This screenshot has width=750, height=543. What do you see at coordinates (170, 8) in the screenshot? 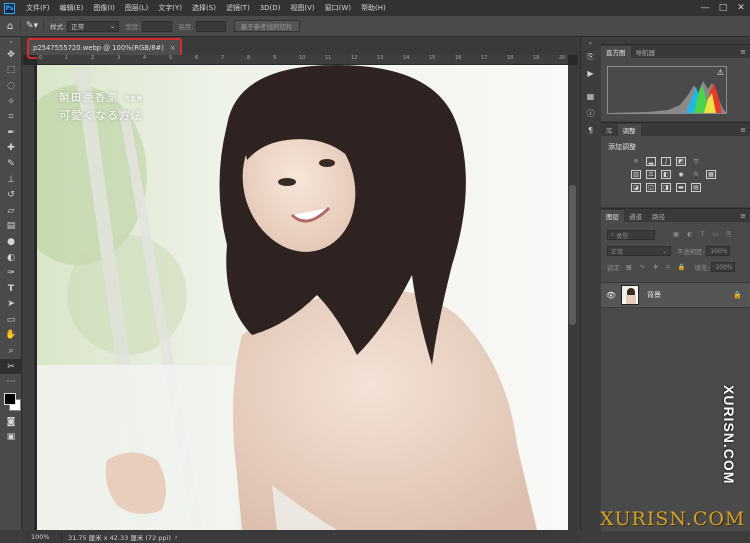
I see `menu-type: 文字(Y)` at bounding box center [170, 8].